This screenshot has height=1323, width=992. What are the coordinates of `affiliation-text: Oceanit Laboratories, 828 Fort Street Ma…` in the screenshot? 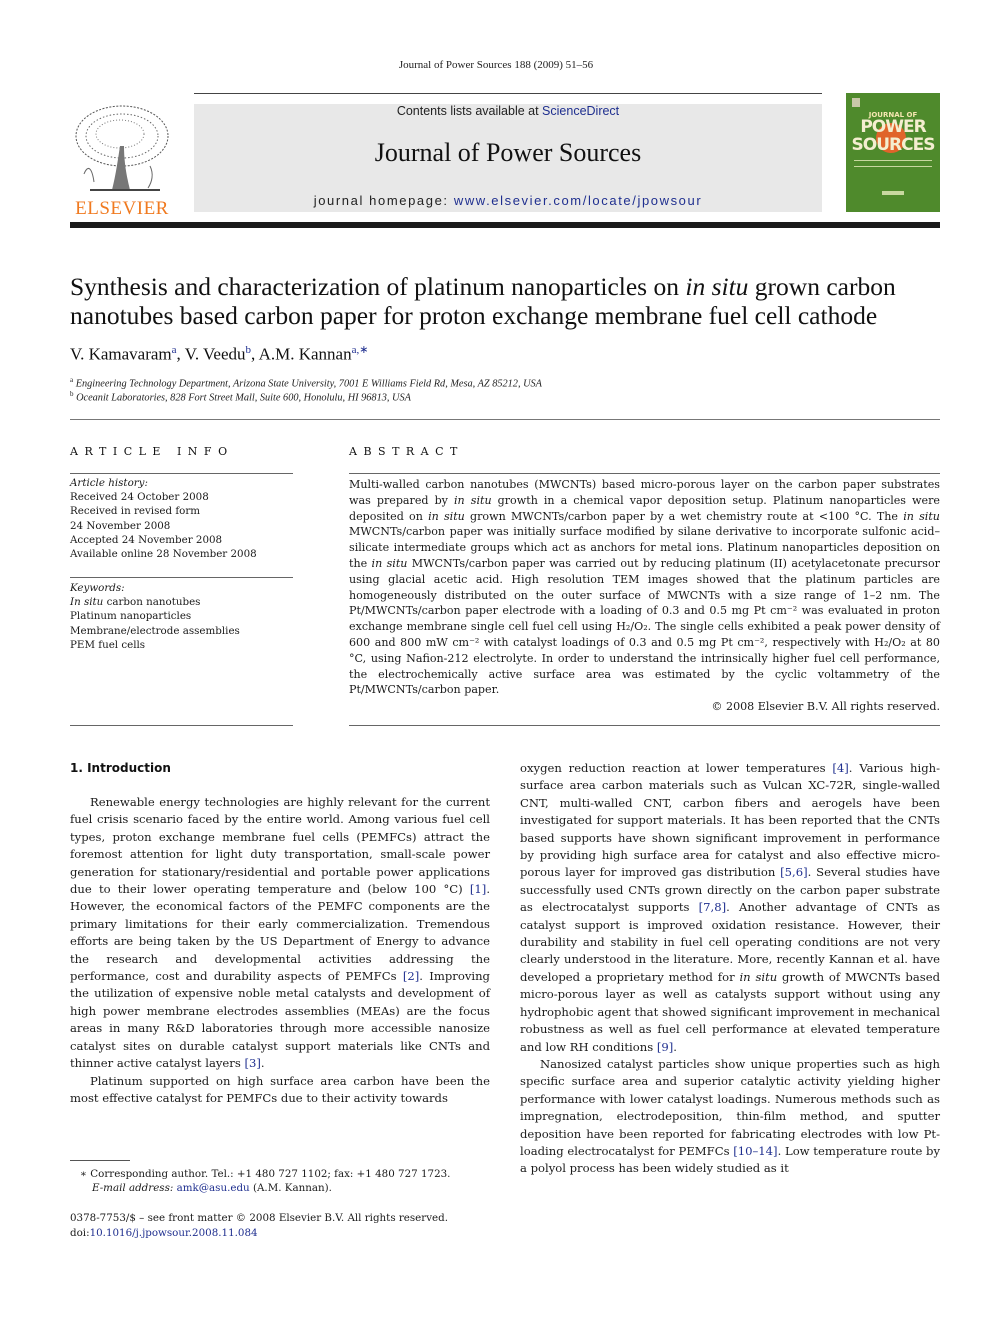 It's located at (243, 398).